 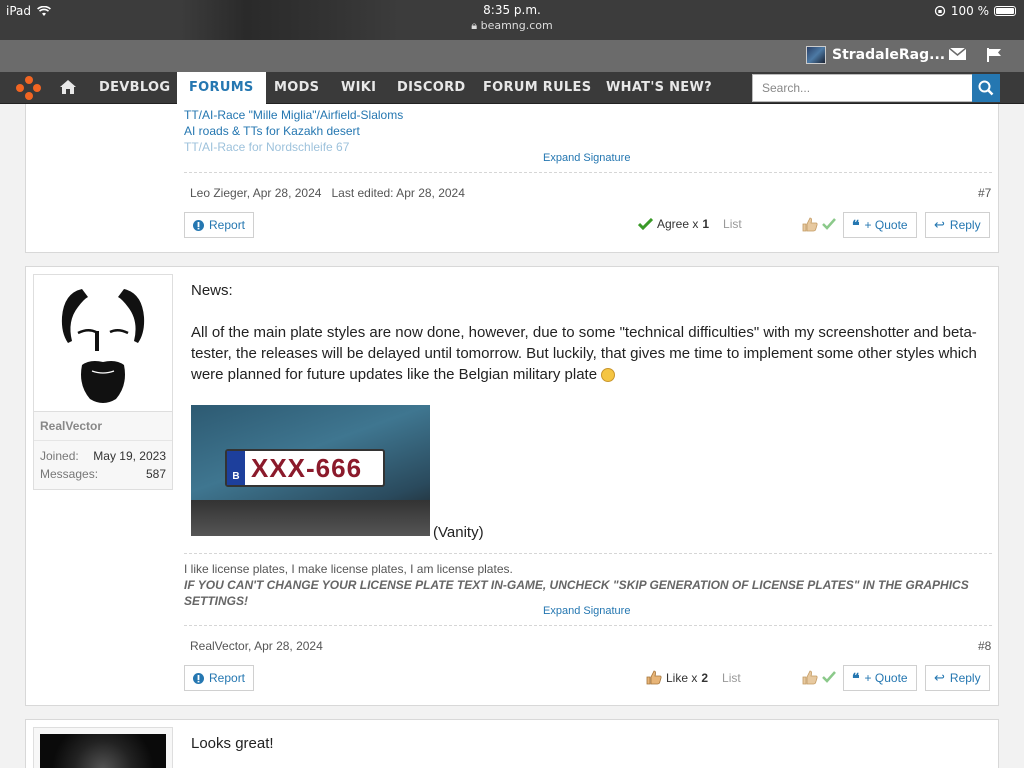 I want to click on signature-link: TT/AI-Race for Nordschleife 67, so click(x=293, y=147).